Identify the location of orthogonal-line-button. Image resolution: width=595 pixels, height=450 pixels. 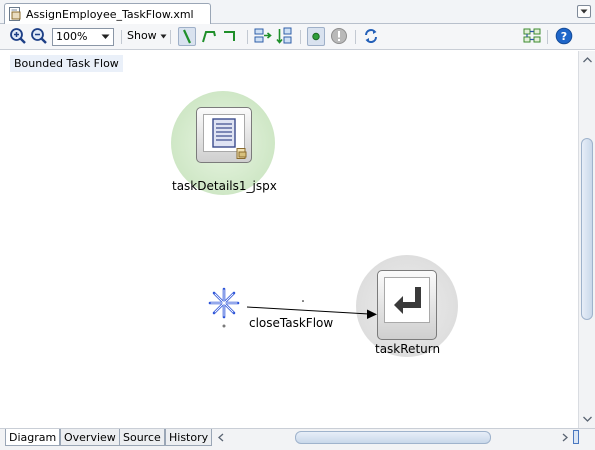
(230, 36).